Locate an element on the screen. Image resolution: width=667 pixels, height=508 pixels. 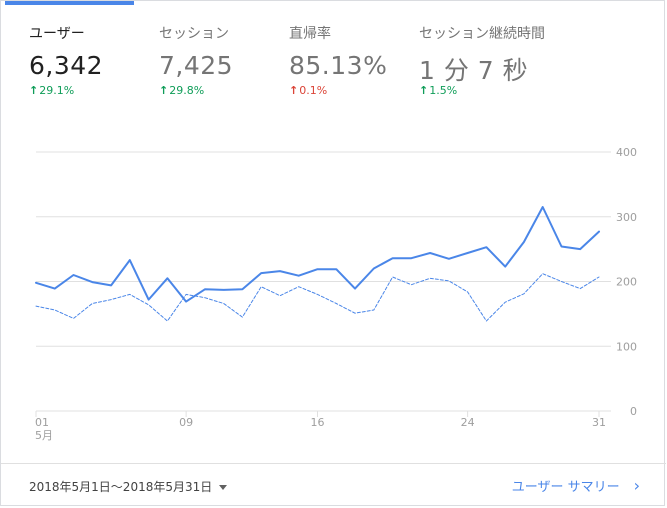
metric-value: 85.13% is located at coordinates (338, 65).